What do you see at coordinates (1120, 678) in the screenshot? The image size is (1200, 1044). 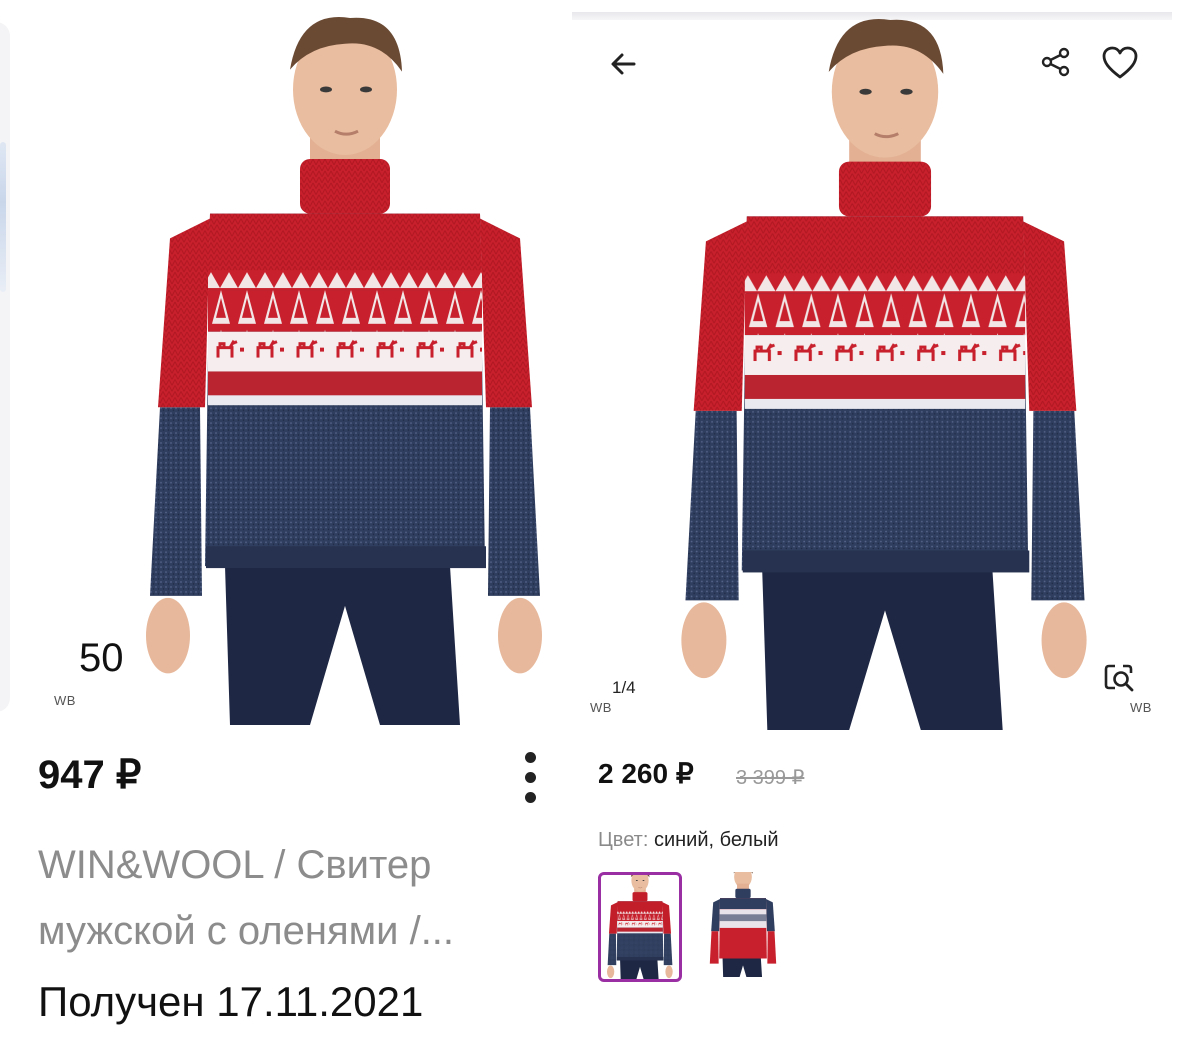 I see `image-search-icon` at bounding box center [1120, 678].